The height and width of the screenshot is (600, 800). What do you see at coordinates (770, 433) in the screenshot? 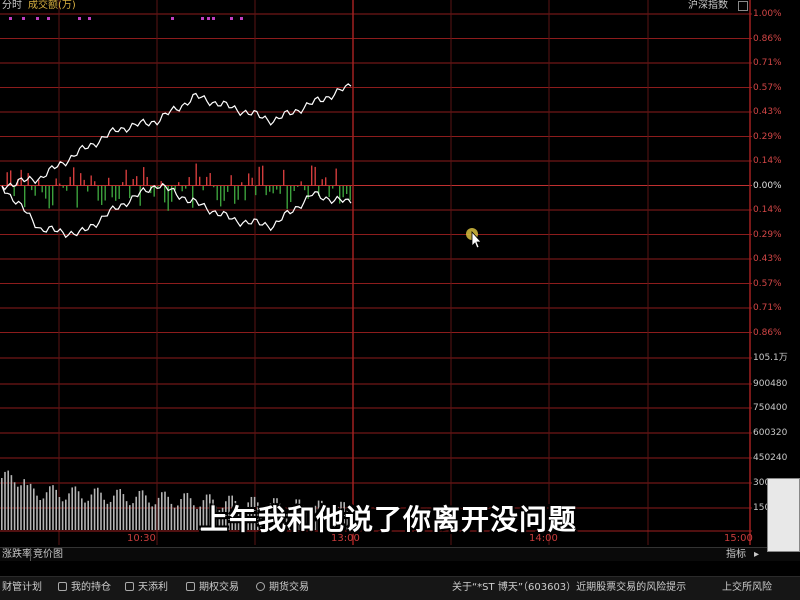
I see `volume-label: 600320` at bounding box center [770, 433].